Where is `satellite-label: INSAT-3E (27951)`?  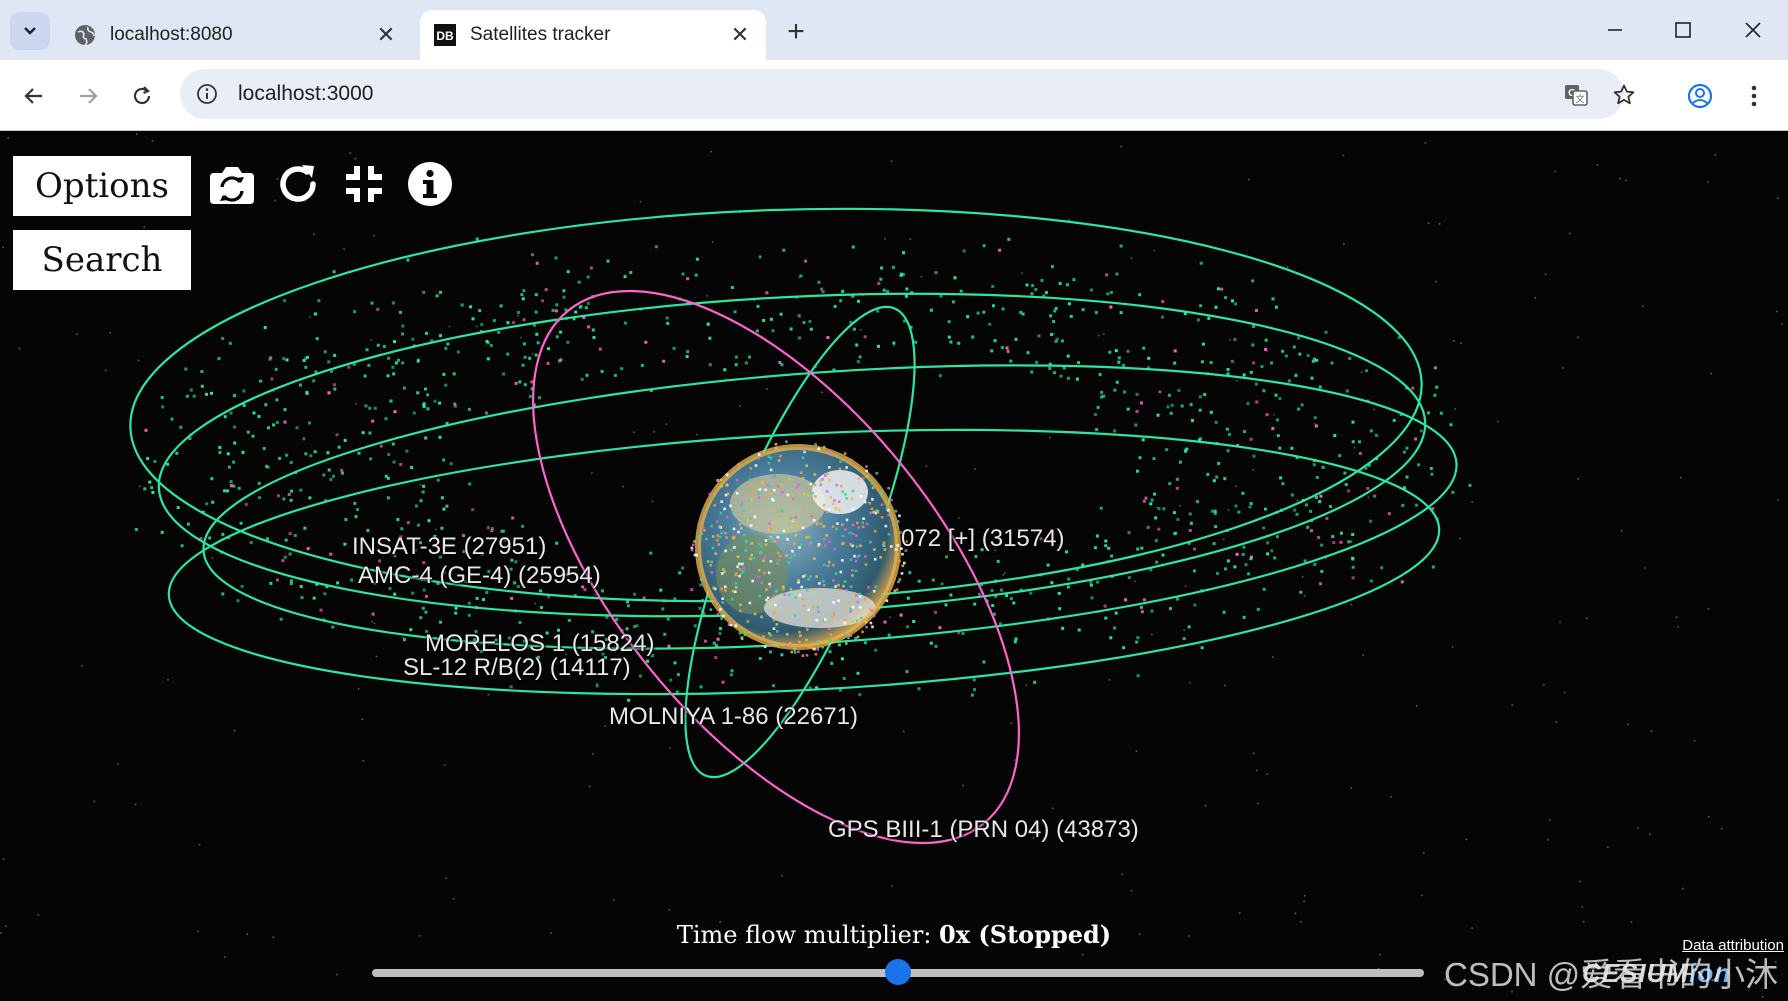 satellite-label: INSAT-3E (27951) is located at coordinates (449, 547).